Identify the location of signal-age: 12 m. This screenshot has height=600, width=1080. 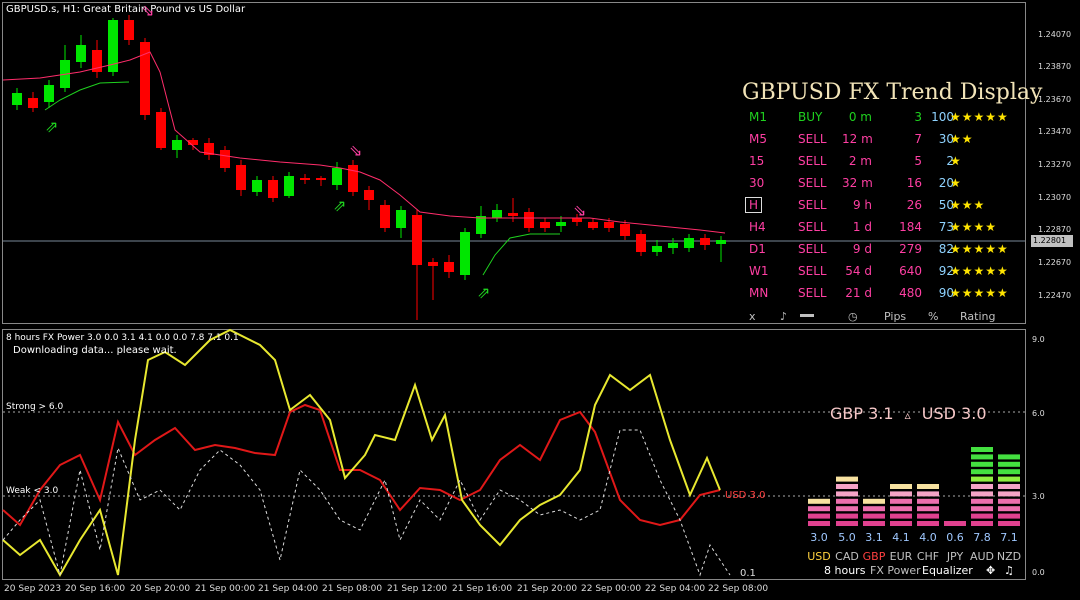
(857, 139).